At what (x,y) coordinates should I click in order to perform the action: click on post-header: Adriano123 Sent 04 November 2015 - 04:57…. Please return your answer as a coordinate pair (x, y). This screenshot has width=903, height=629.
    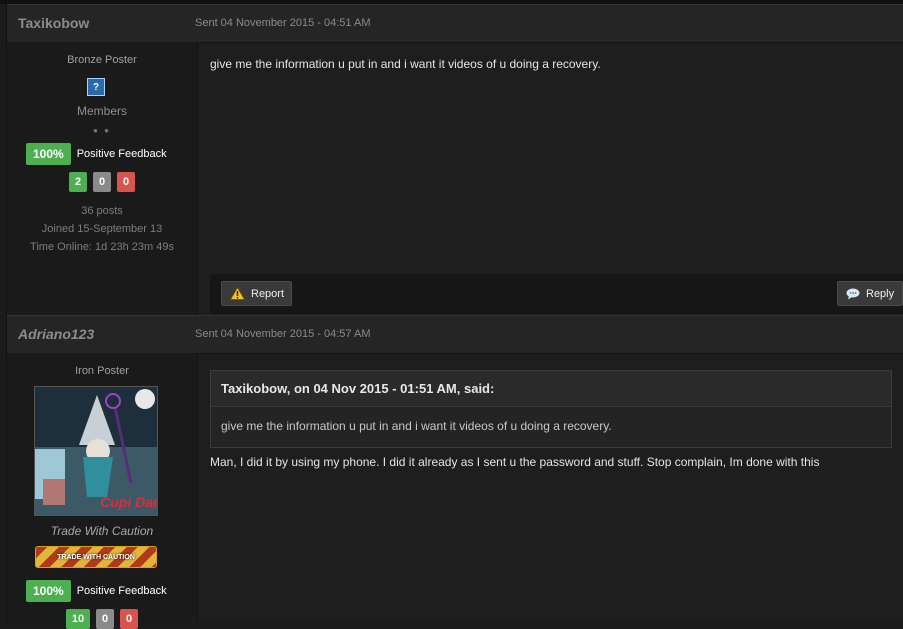
    Looking at the image, I should click on (455, 334).